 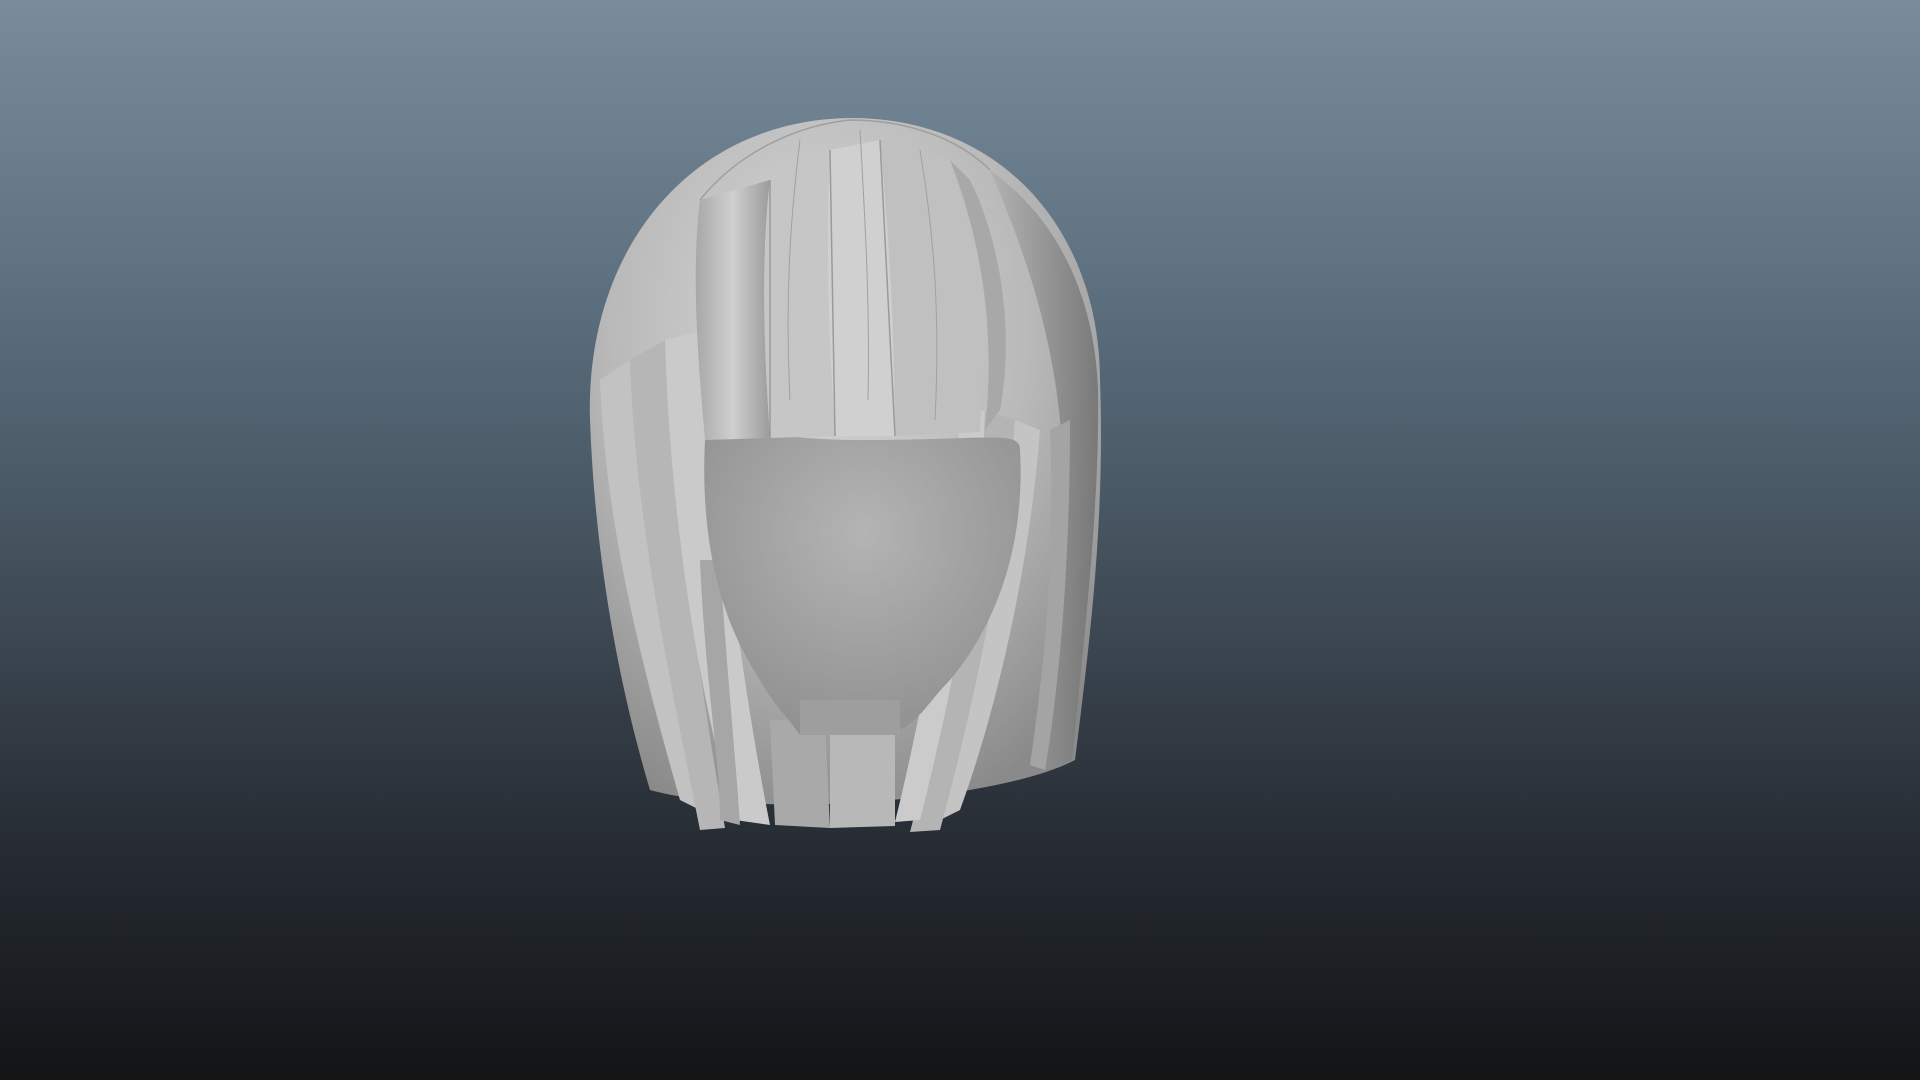 What do you see at coordinates (832, 774) in the screenshot?
I see `hair-strands-back-bottom` at bounding box center [832, 774].